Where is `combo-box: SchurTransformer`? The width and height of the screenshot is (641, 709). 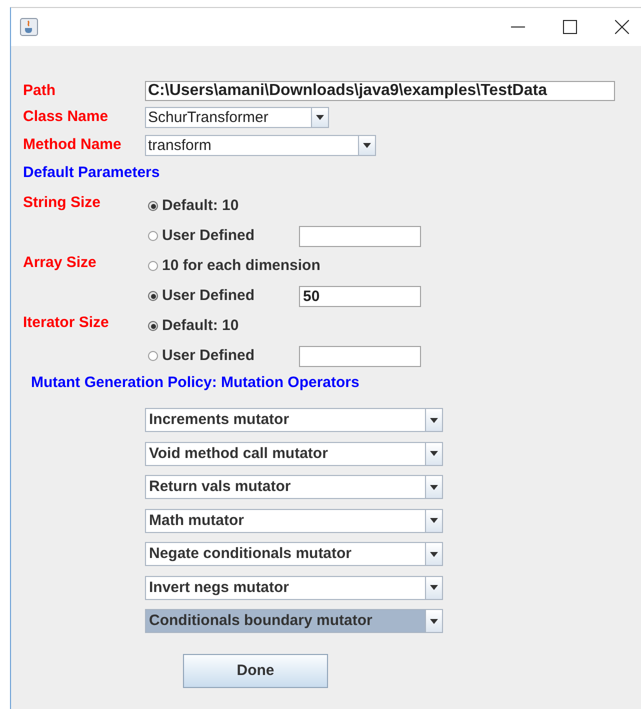 combo-box: SchurTransformer is located at coordinates (237, 117).